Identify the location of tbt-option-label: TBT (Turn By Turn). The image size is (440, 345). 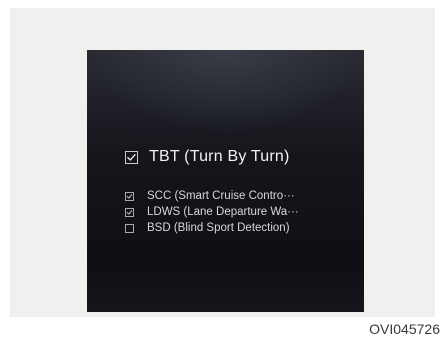
(219, 156).